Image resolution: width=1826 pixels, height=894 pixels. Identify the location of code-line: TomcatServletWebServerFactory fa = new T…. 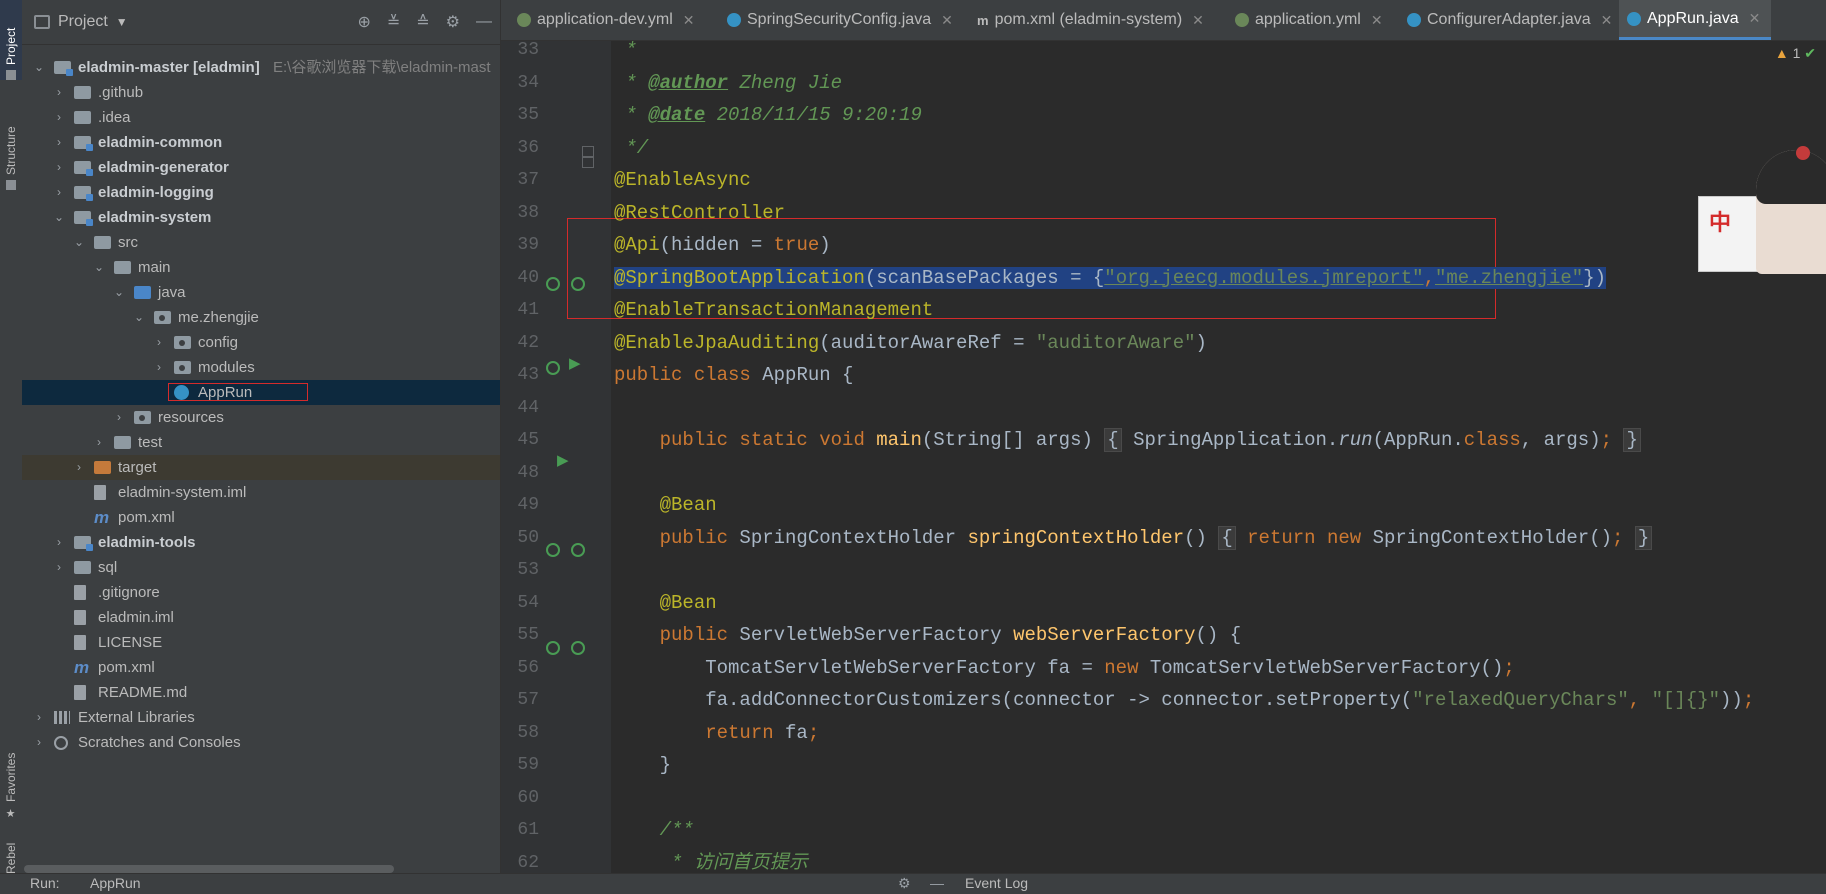
(1064, 668).